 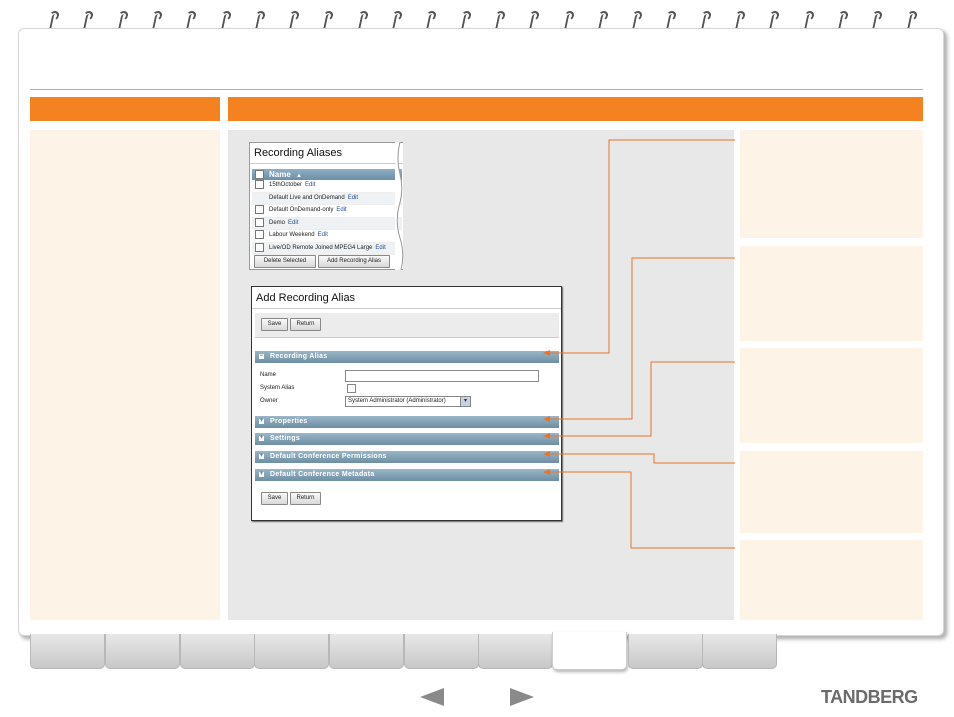 I want to click on section-label: Properties, so click(x=289, y=421).